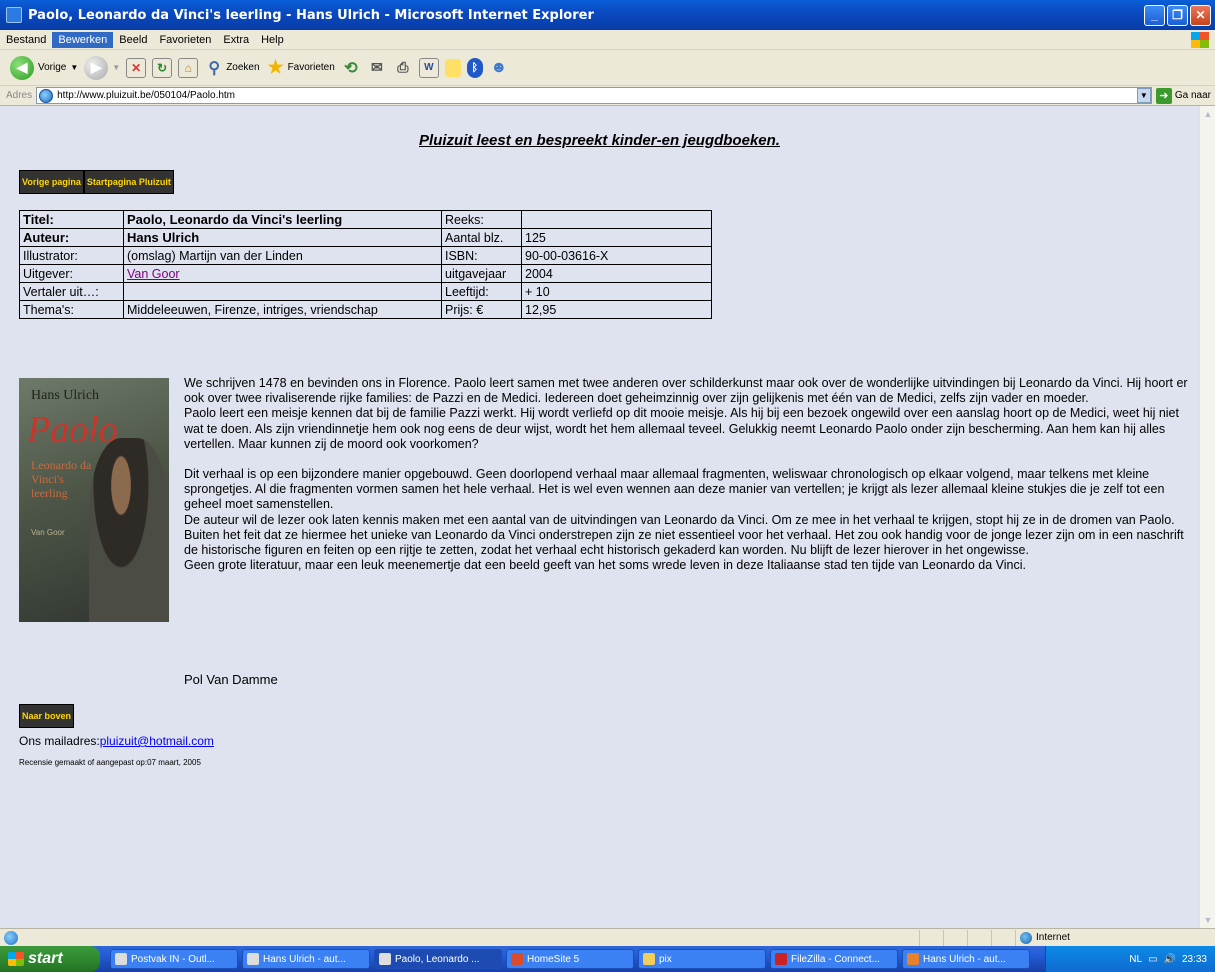  I want to click on page-status-icon, so click(11, 937).